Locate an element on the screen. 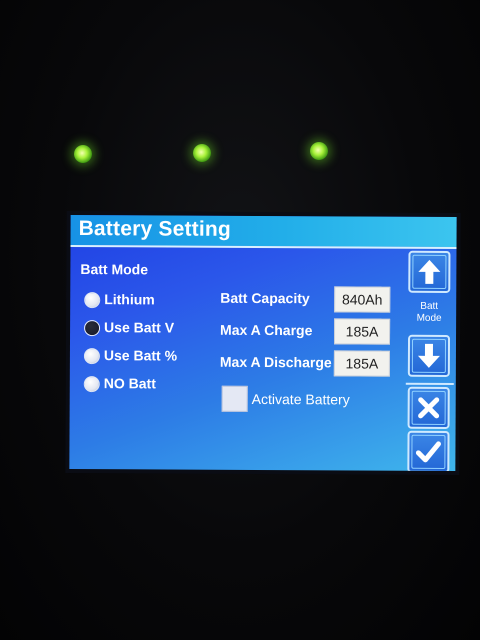 The image size is (480, 640). radio-button-selected is located at coordinates (92, 328).